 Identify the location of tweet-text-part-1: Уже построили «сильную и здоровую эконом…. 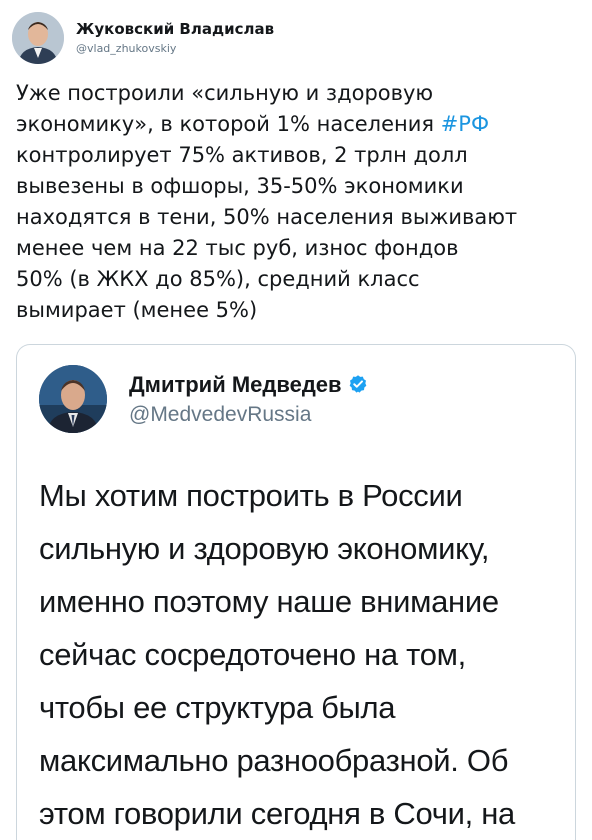
(225, 108).